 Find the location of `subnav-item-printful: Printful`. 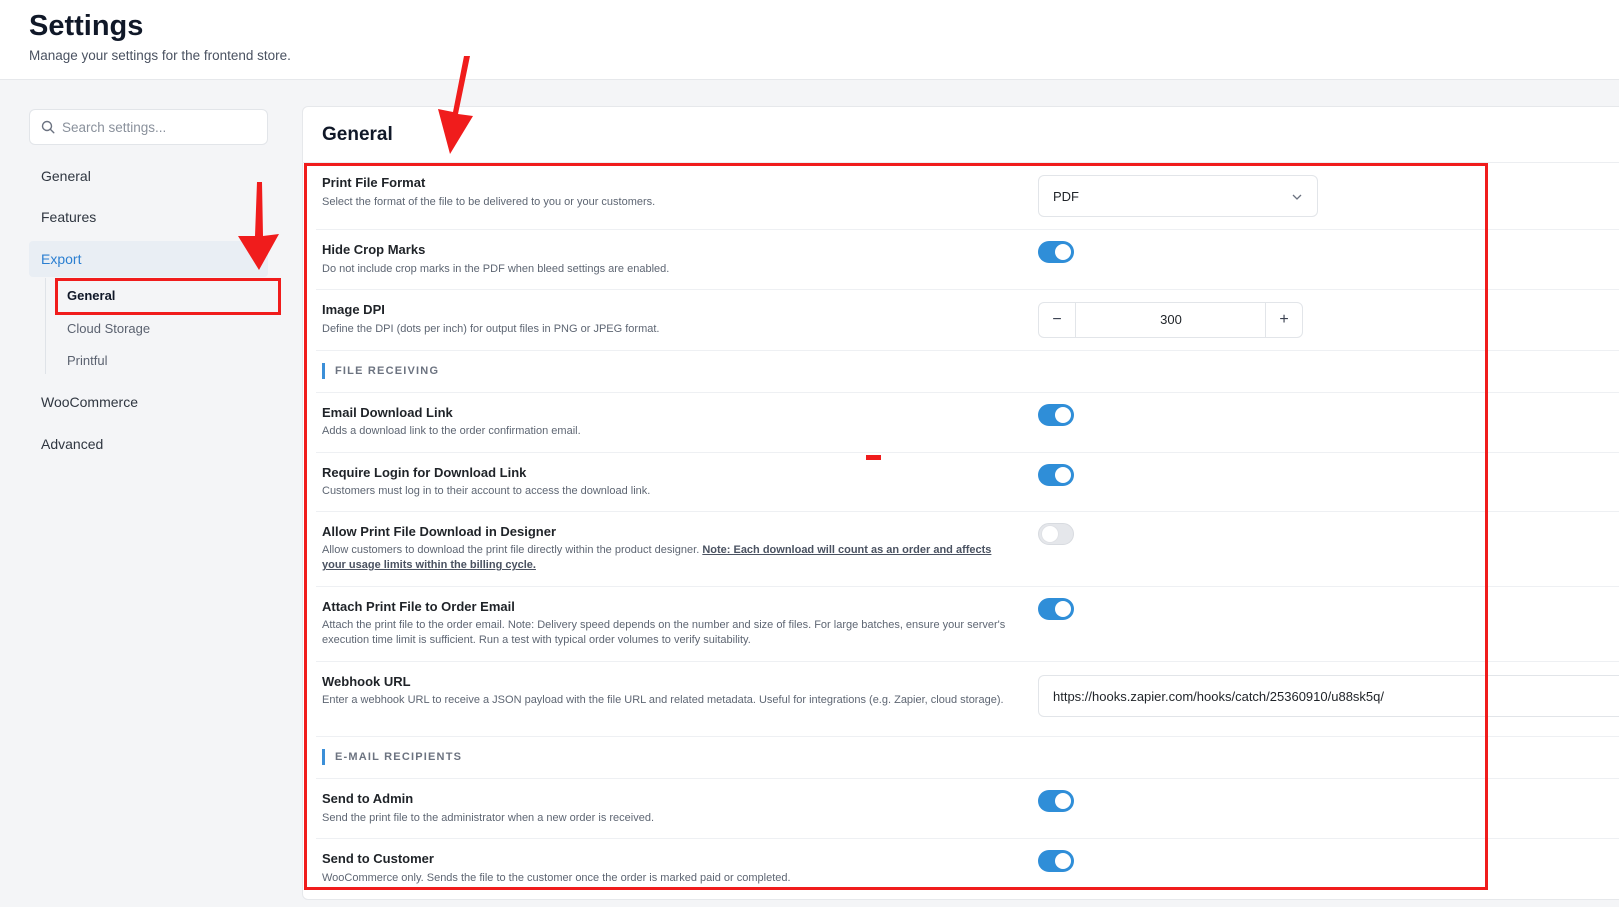

subnav-item-printful: Printful is located at coordinates (87, 361).